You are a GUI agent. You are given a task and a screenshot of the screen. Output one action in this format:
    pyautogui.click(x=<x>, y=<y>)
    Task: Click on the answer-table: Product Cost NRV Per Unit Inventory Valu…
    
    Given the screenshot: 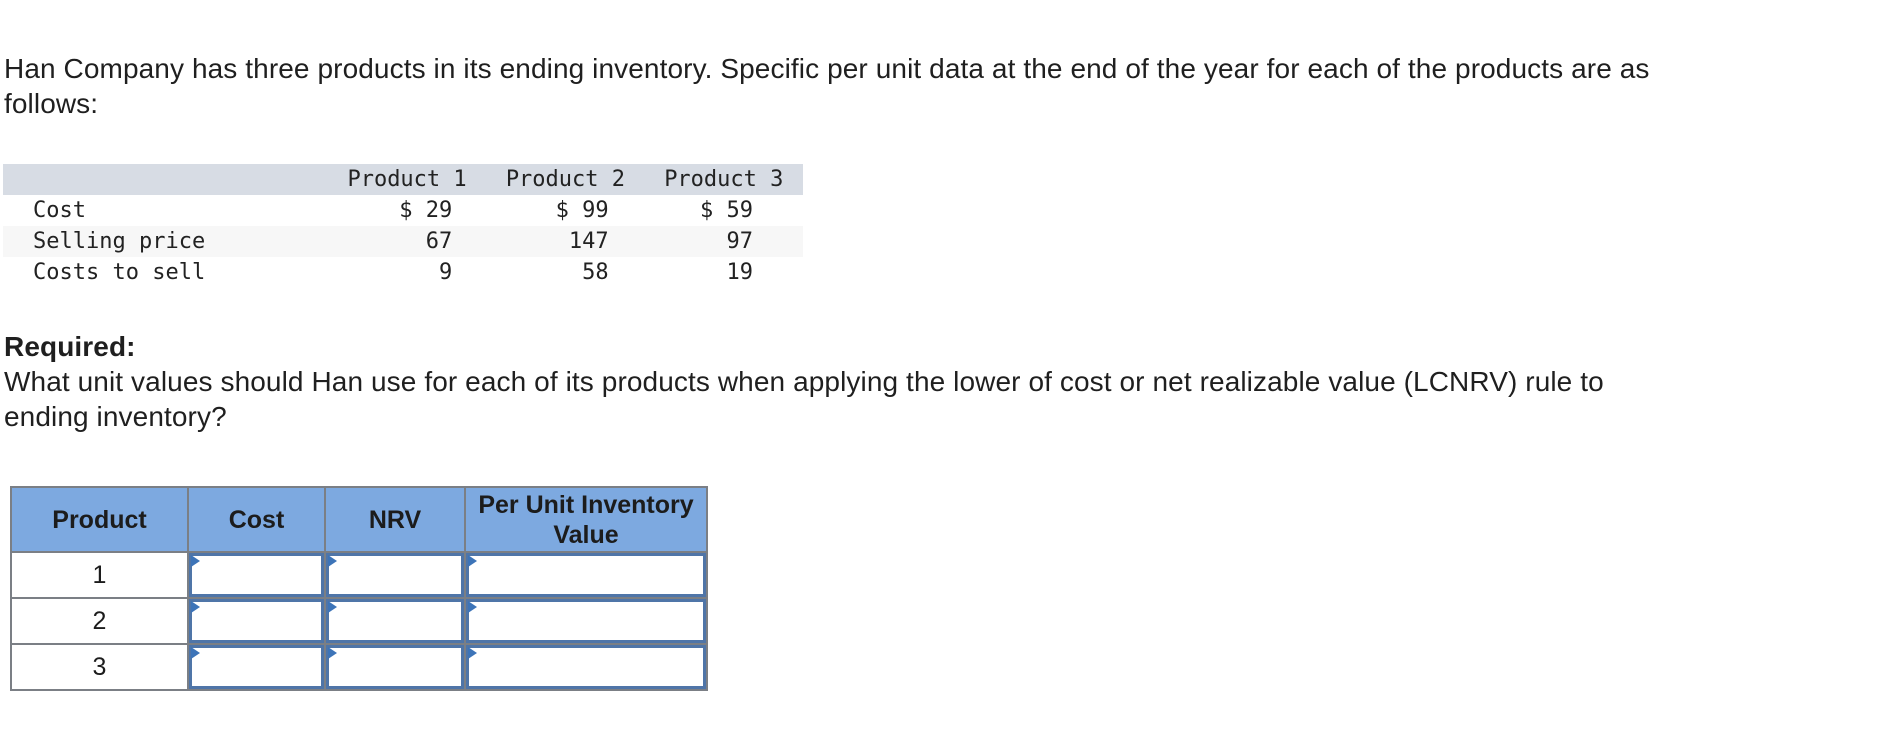 What is the action you would take?
    pyautogui.click(x=359, y=588)
    